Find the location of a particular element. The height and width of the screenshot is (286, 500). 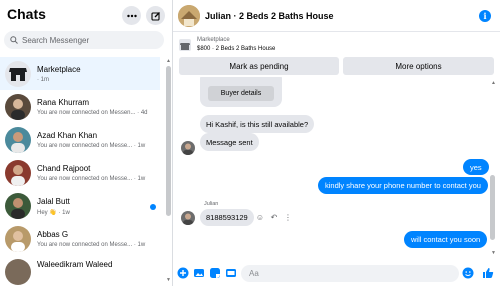

message-incoming: 8188593129 is located at coordinates (227, 217).